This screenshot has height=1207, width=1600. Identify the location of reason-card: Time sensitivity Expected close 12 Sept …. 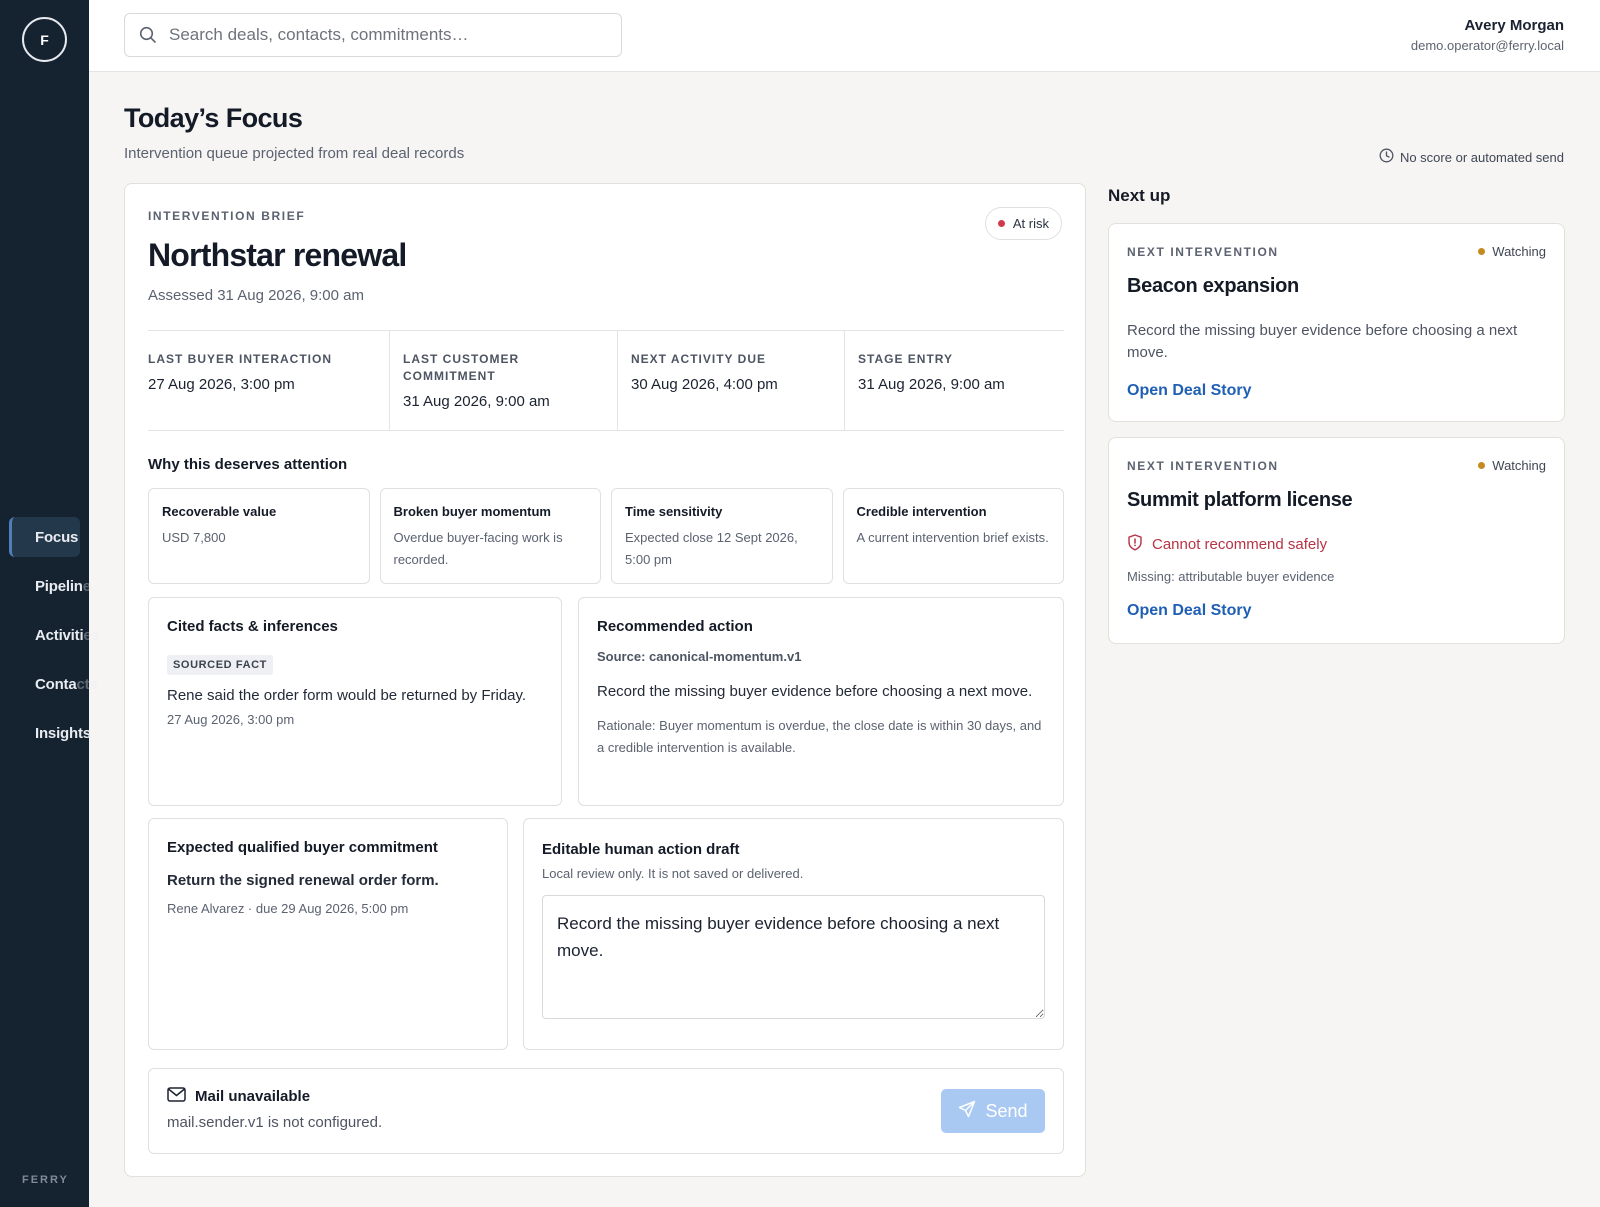
(722, 536).